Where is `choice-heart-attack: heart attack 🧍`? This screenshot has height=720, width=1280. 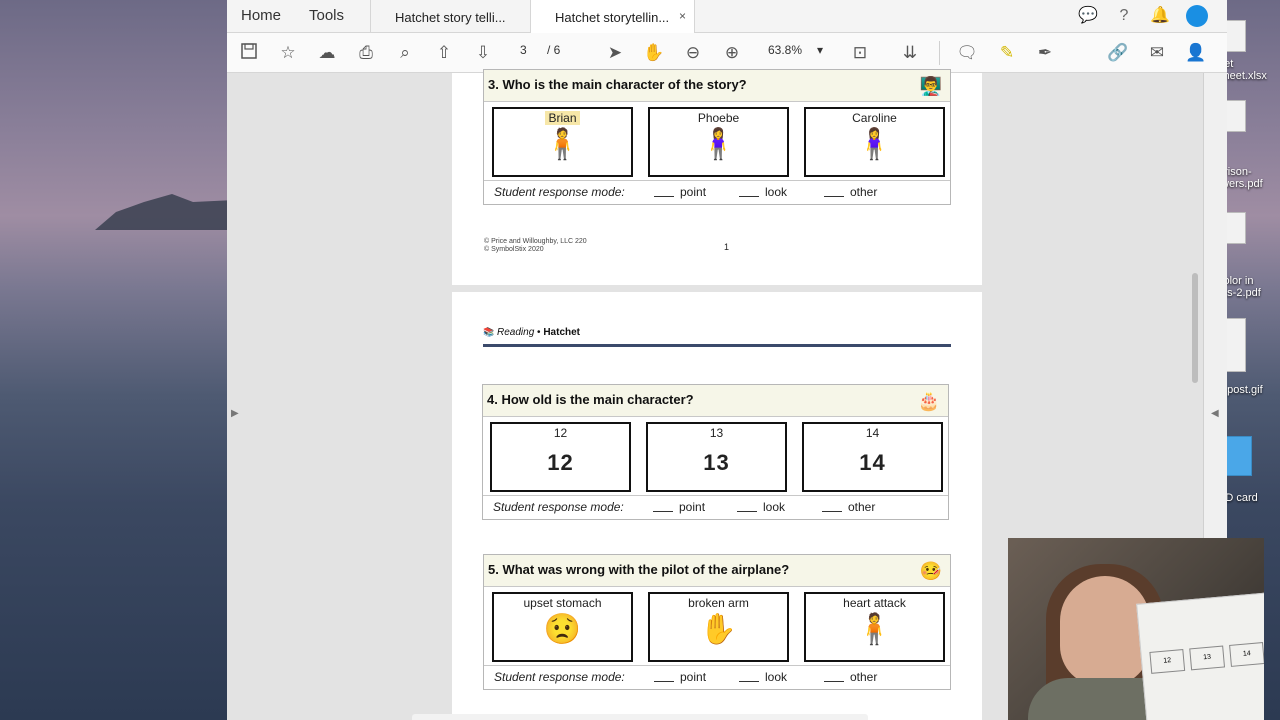
choice-heart-attack: heart attack 🧍 is located at coordinates (874, 627).